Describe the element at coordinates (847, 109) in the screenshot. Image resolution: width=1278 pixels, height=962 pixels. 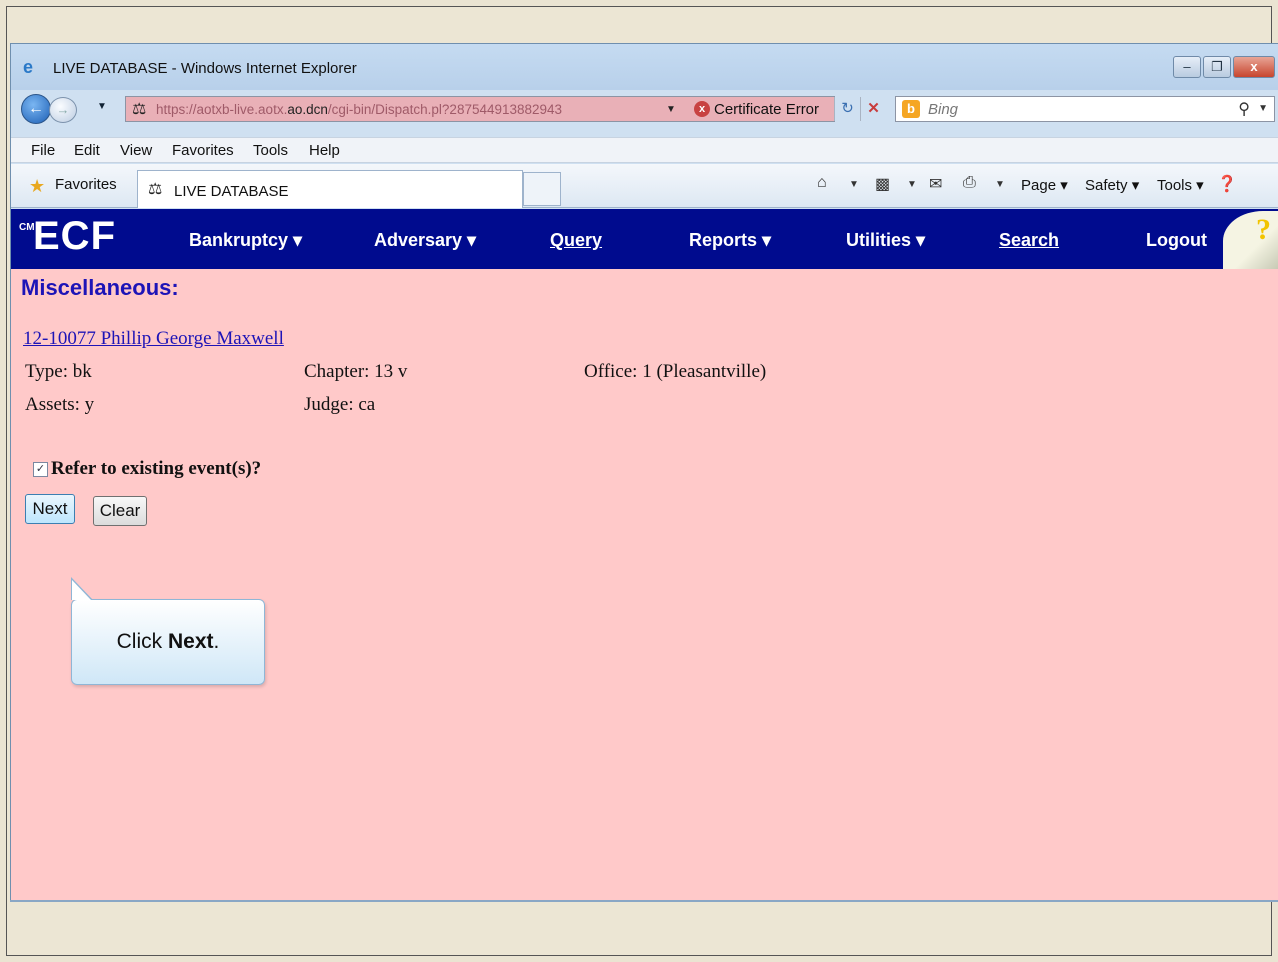
I see `refresh-icon: ↻` at that location.